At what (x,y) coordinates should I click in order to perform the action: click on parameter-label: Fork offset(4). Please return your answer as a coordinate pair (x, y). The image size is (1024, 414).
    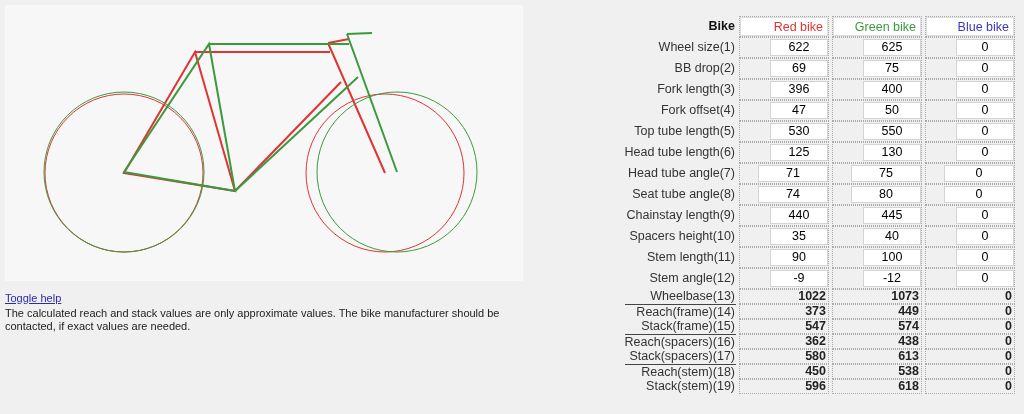
    Looking at the image, I should click on (697, 111).